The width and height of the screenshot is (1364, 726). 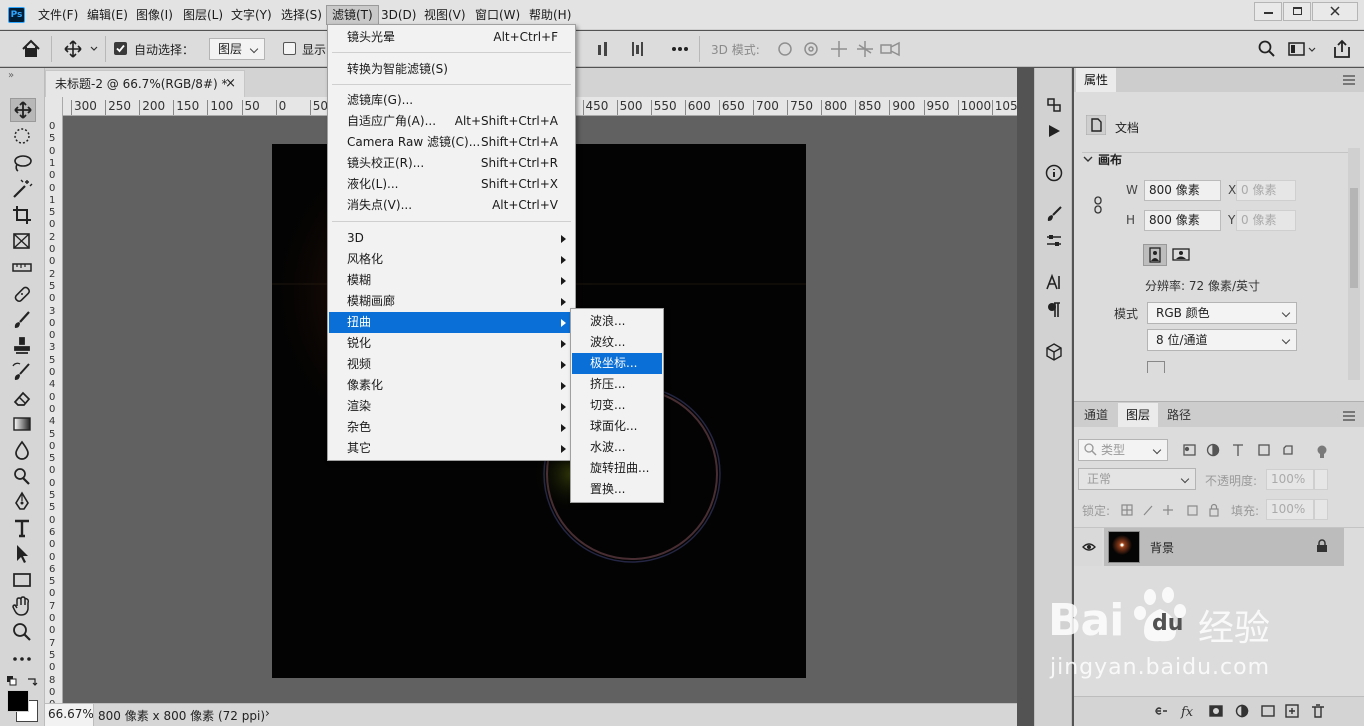 What do you see at coordinates (1290, 479) in the screenshot?
I see `opacity-input: 100%` at bounding box center [1290, 479].